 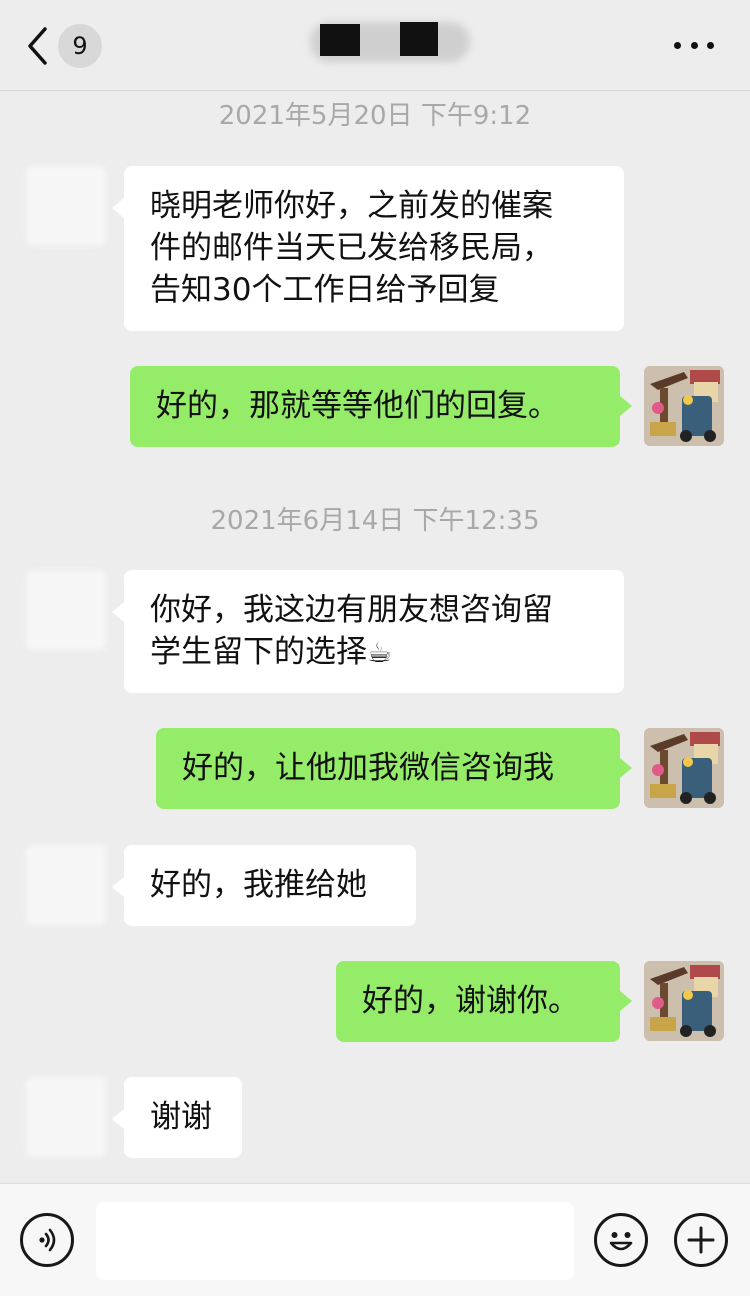 What do you see at coordinates (380, 652) in the screenshot?
I see `coffee-emoji-icon: ☕` at bounding box center [380, 652].